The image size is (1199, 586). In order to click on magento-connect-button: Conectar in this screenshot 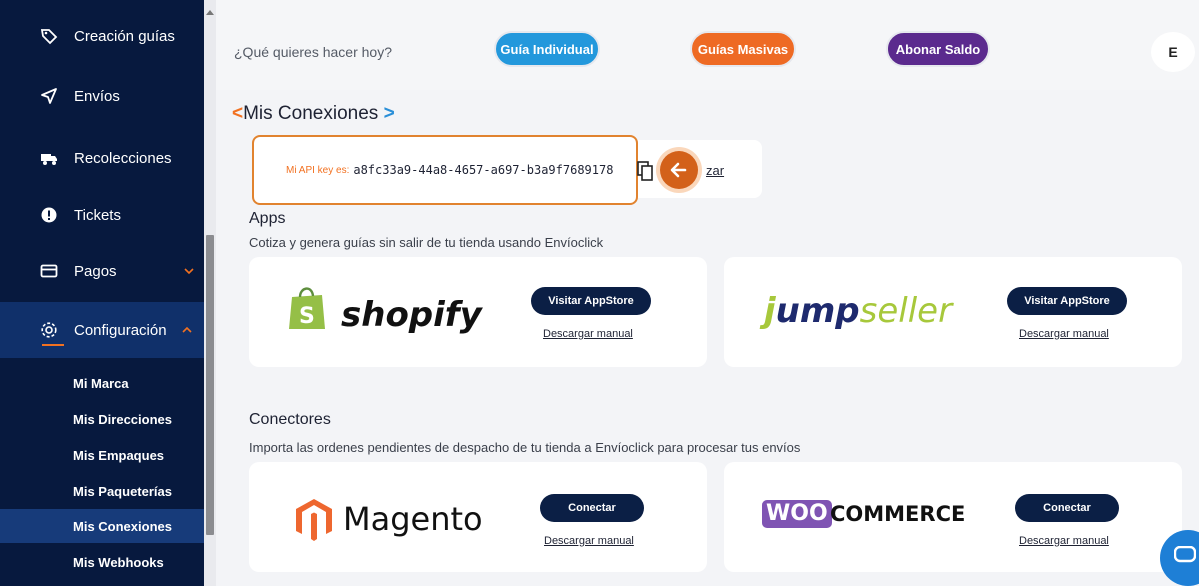, I will do `click(592, 508)`.